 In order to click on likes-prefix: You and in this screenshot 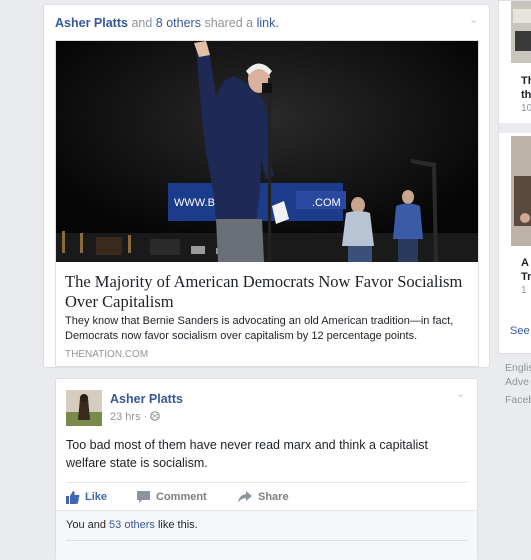, I will do `click(88, 525)`.